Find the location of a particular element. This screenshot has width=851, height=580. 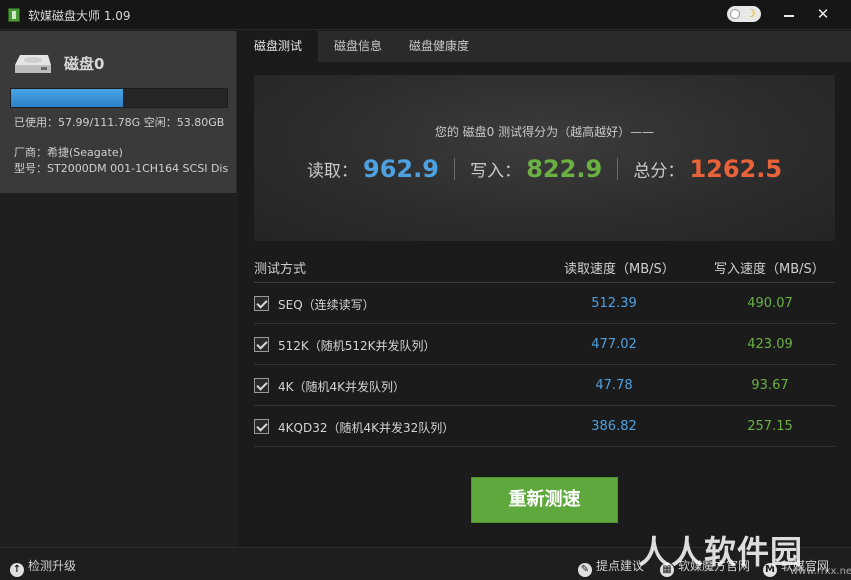

model-text: 型号：ST2000DM 001-1CH164 SCSI Disk is located at coordinates (121, 168).